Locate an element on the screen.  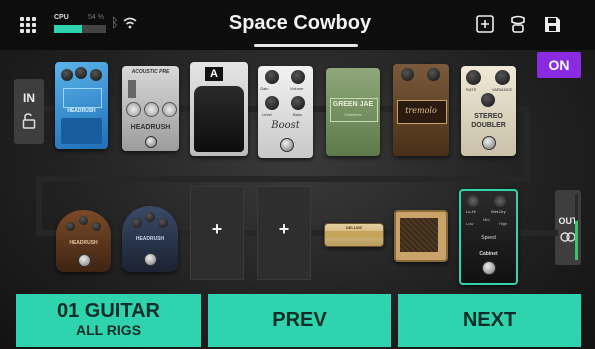
knob-label: Bass is located at coordinates (297, 114).